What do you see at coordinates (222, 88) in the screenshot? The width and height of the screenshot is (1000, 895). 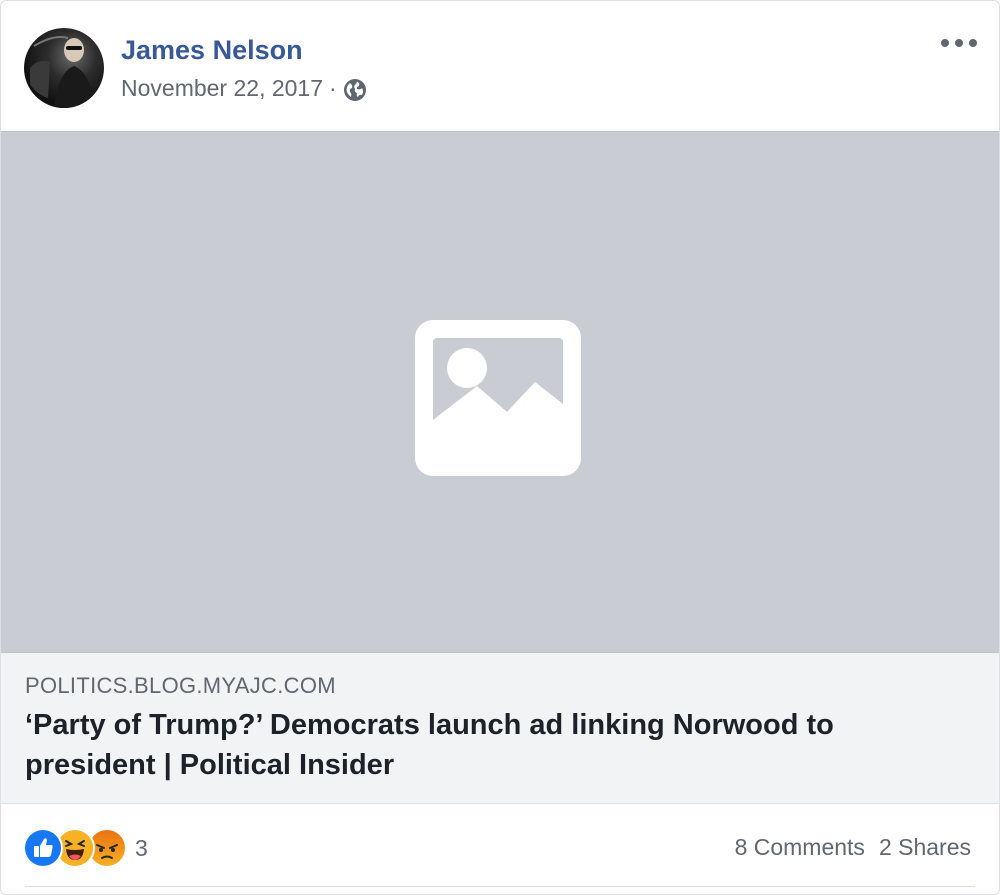 I see `post-date: November 22, 2017` at bounding box center [222, 88].